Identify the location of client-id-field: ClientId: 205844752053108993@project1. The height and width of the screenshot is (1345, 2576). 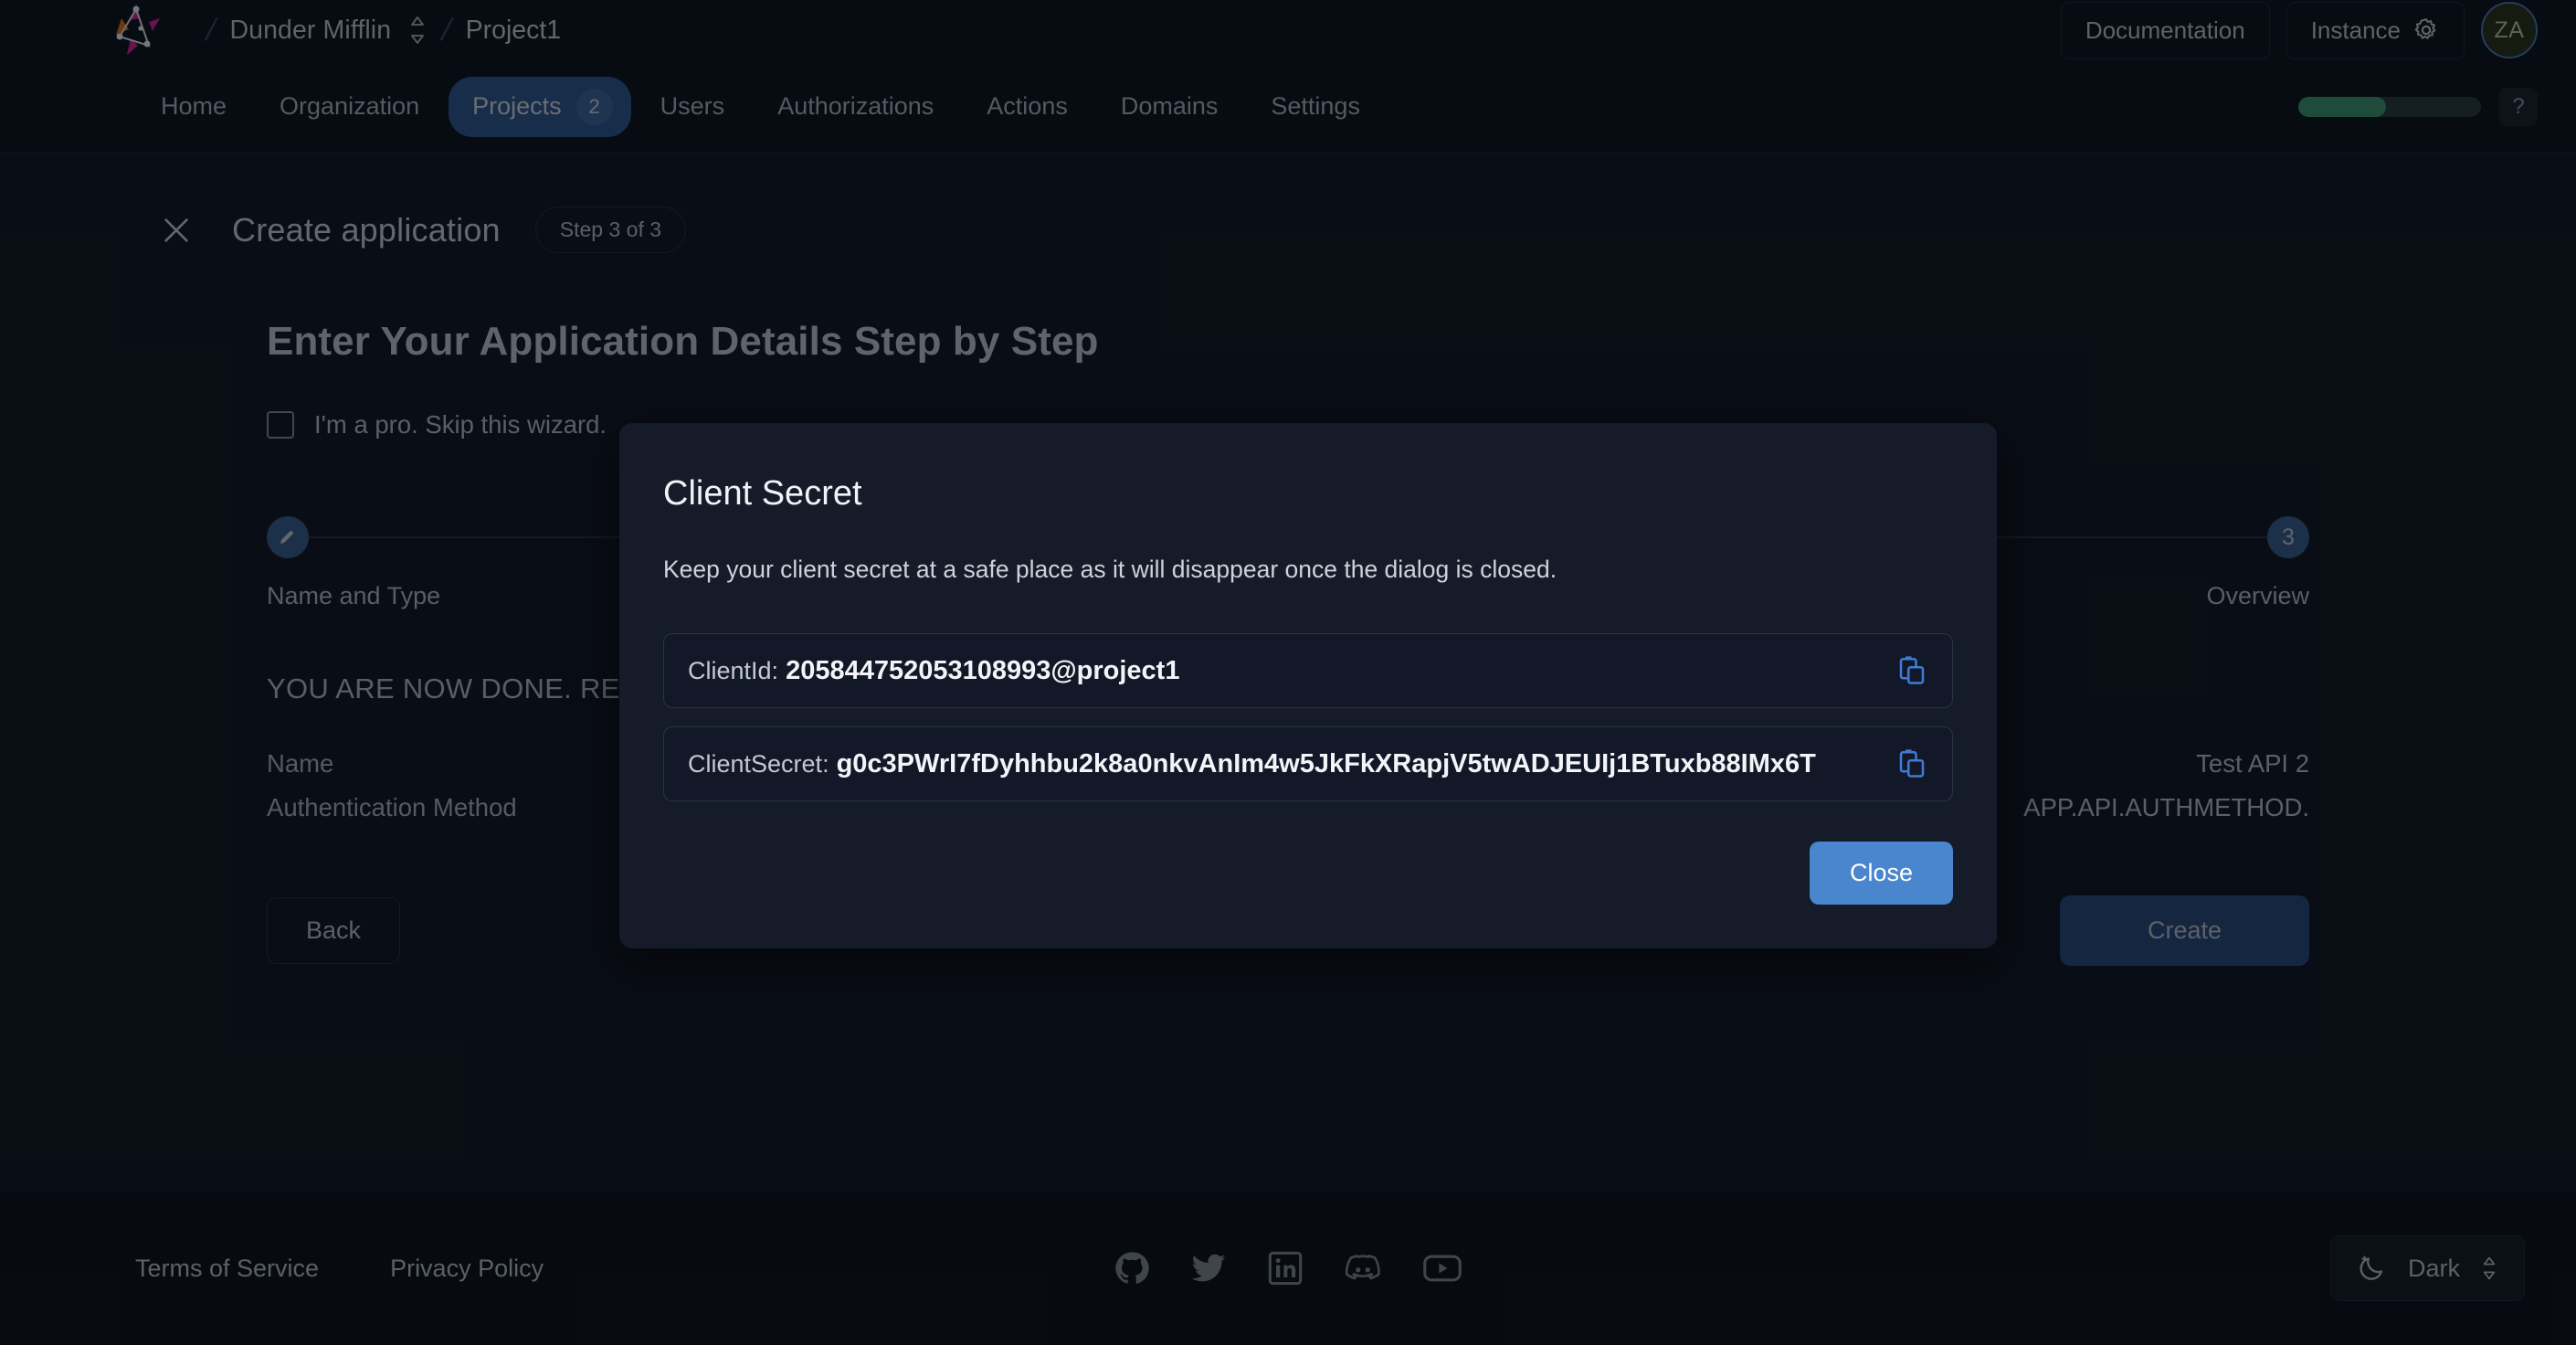
(1308, 670).